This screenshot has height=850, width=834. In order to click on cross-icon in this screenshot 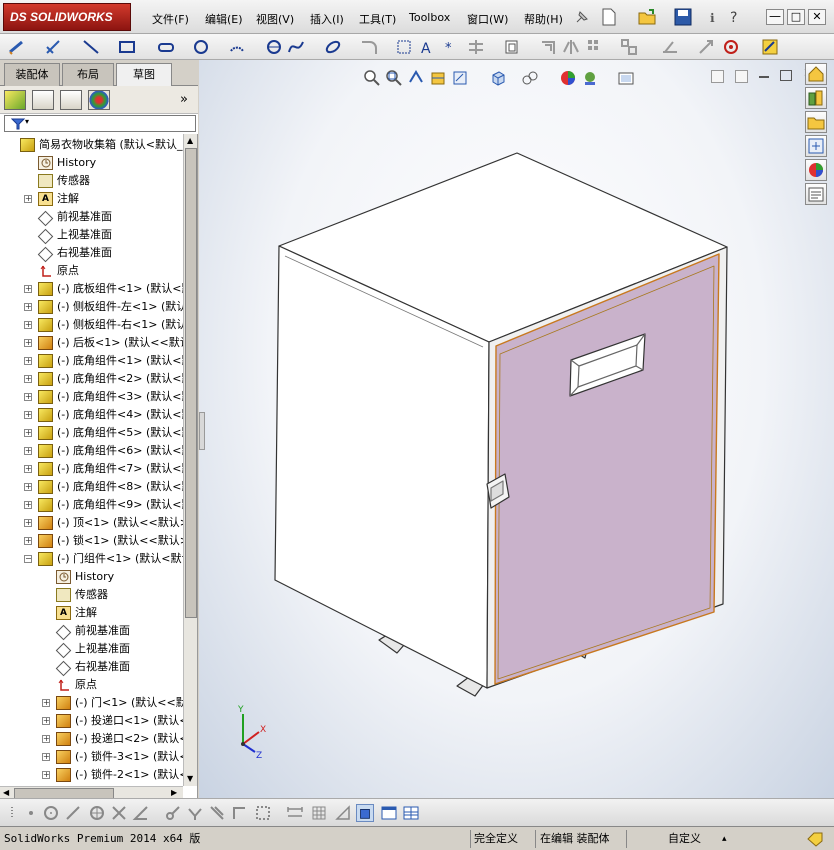, I will do `click(119, 813)`.